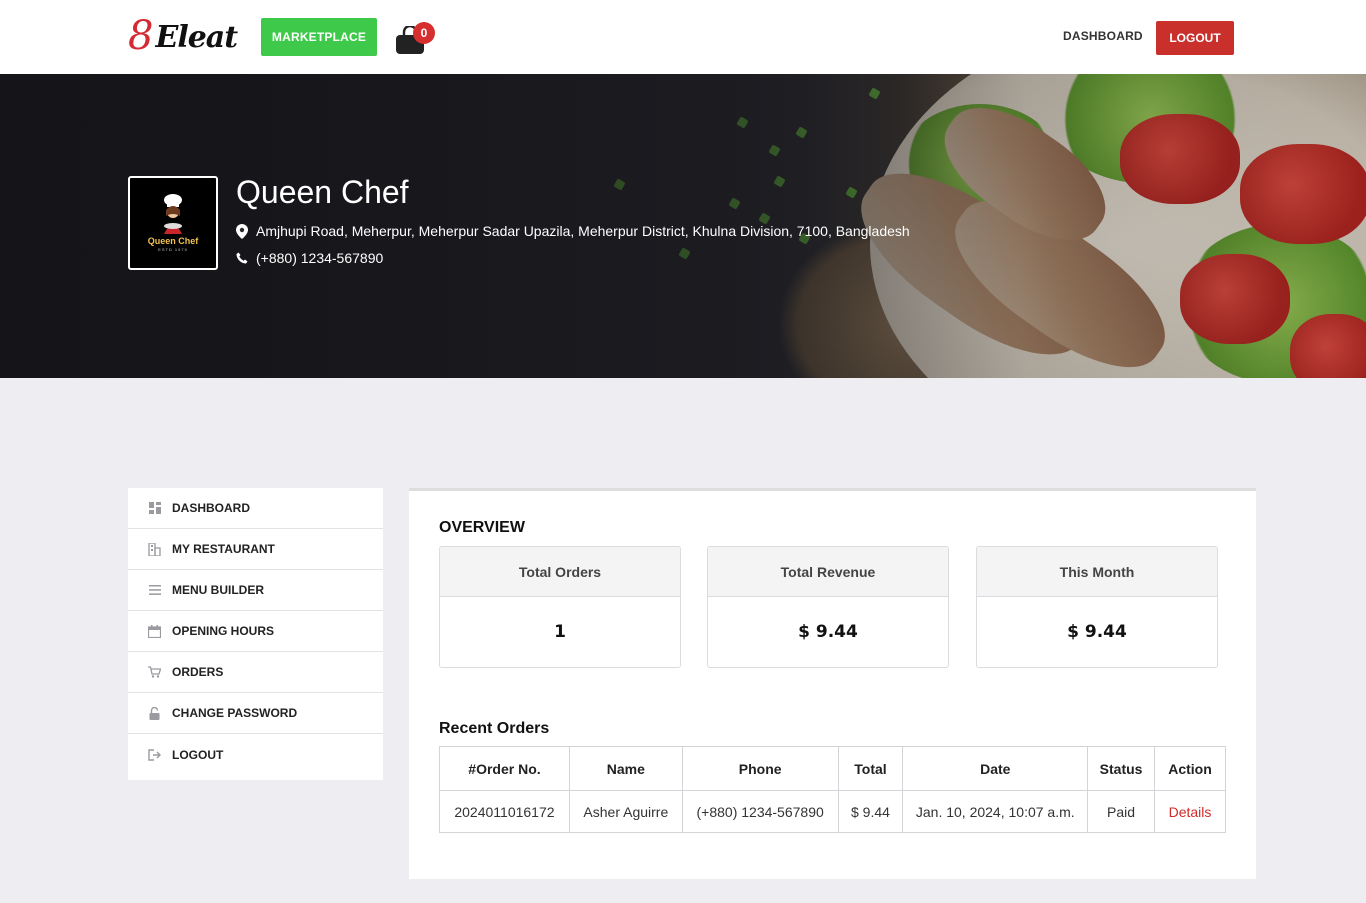 This screenshot has height=903, width=1366. I want to click on restaurant-icon, so click(154, 549).